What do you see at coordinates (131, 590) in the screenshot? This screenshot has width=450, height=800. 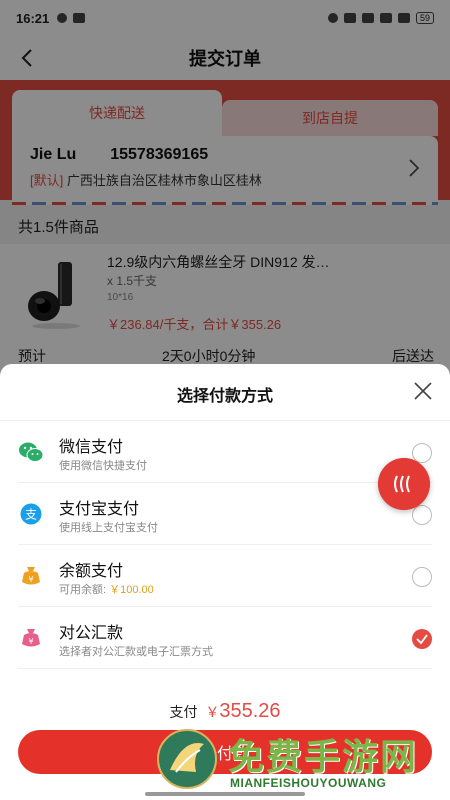 I see `balance-amount: ￥100.00` at bounding box center [131, 590].